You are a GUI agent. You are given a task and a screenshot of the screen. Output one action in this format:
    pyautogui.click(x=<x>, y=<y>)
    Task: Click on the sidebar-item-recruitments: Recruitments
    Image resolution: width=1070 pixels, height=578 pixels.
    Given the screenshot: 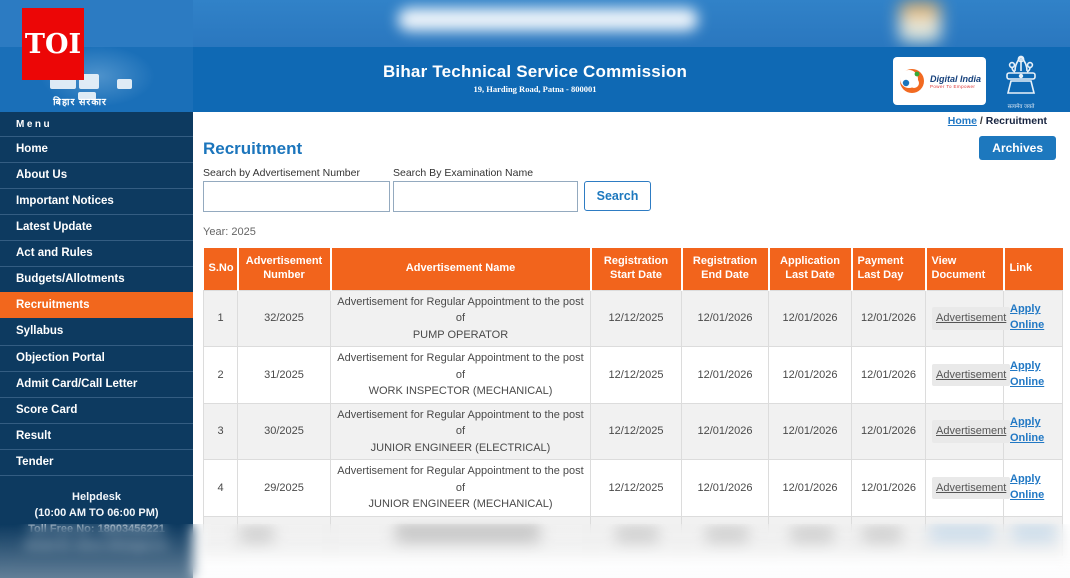 What is the action you would take?
    pyautogui.click(x=96, y=305)
    